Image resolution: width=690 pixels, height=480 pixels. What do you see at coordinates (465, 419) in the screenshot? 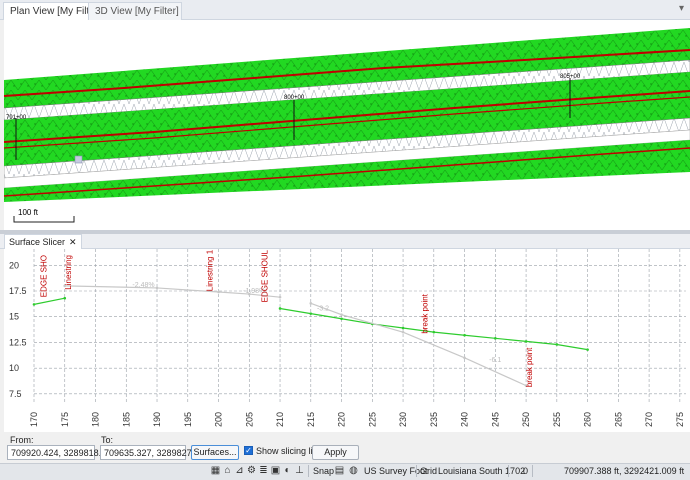
I see `x-tick-label: 240` at bounding box center [465, 419].